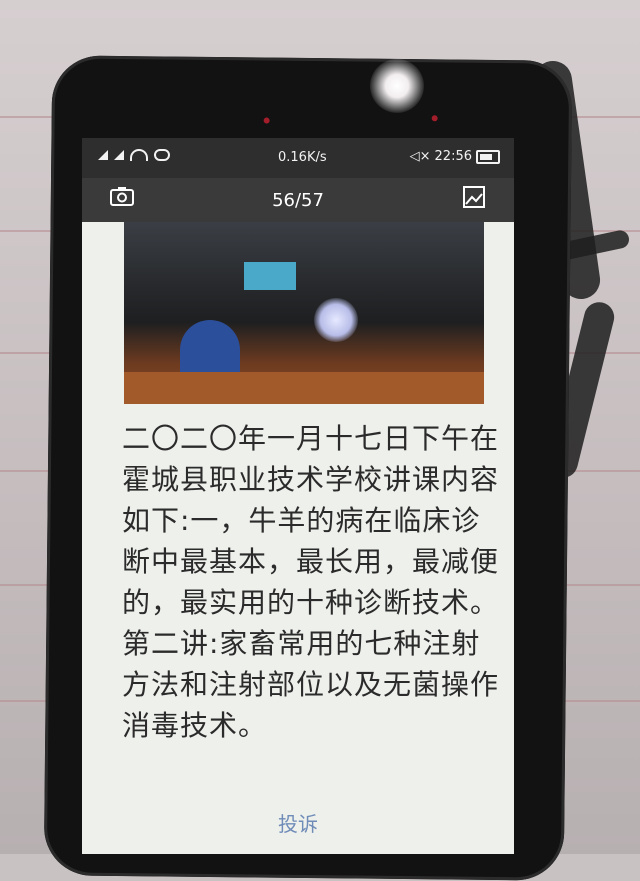  I want to click on status-bar: 0.16K/s ◁× 22:56, so click(298, 158).